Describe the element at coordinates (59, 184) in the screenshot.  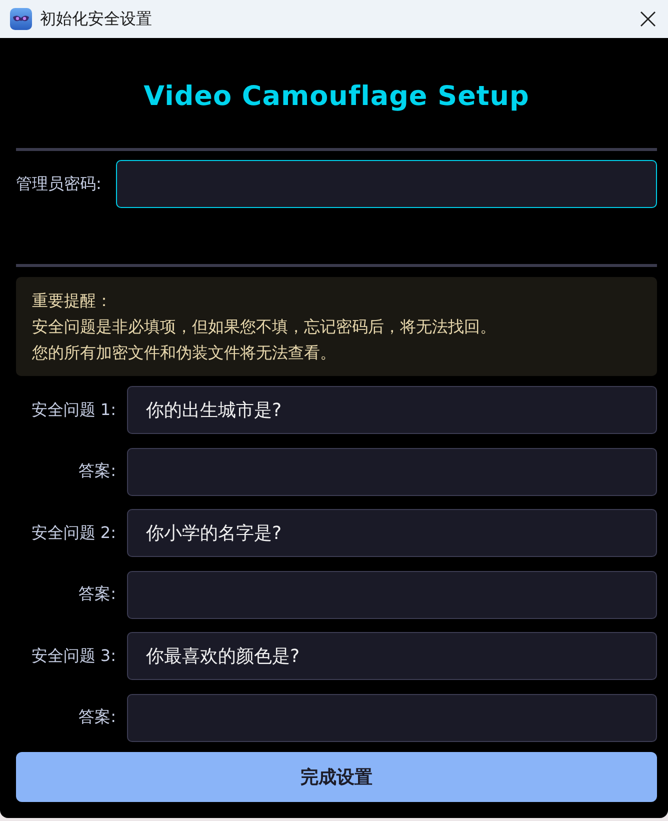
I see `password-label: 管理员密码:` at that location.